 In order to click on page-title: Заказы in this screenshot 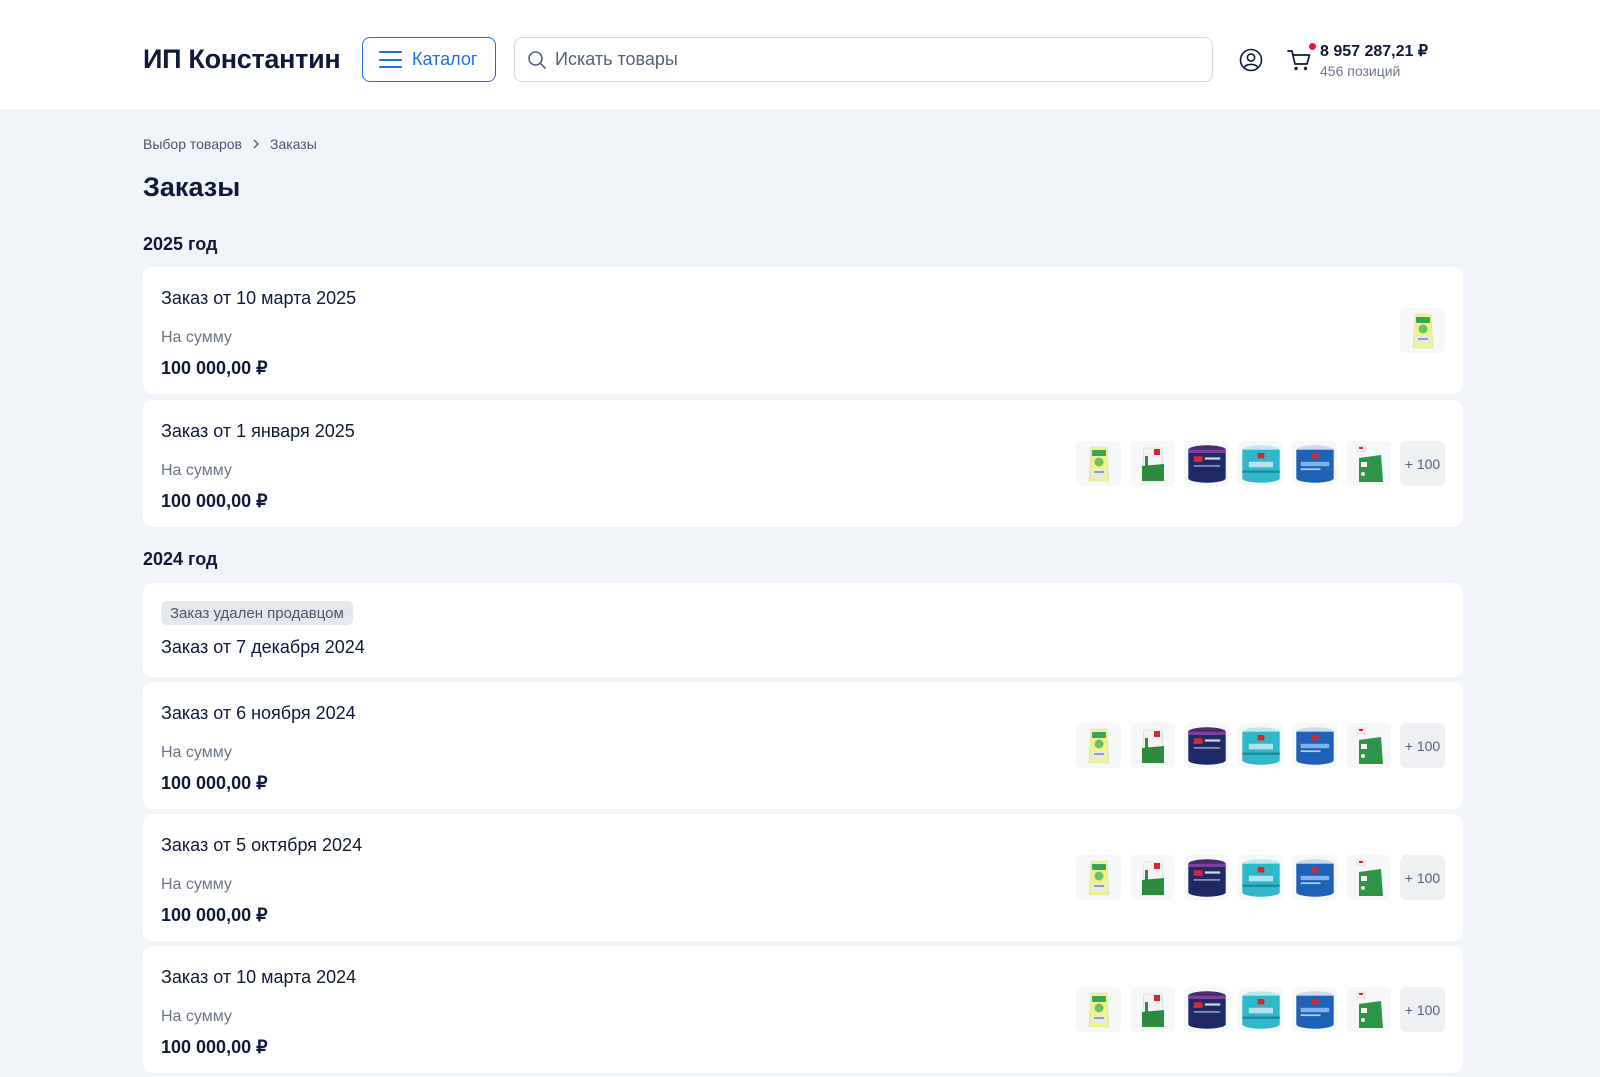, I will do `click(192, 187)`.